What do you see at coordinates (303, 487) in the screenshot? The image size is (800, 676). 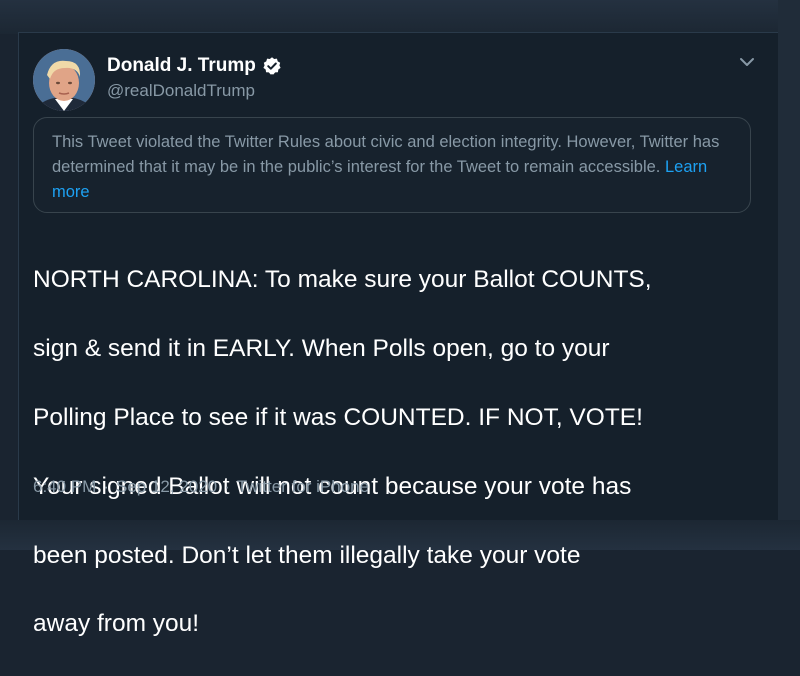 I see `tweet-source-link: Twitter for iPhone` at bounding box center [303, 487].